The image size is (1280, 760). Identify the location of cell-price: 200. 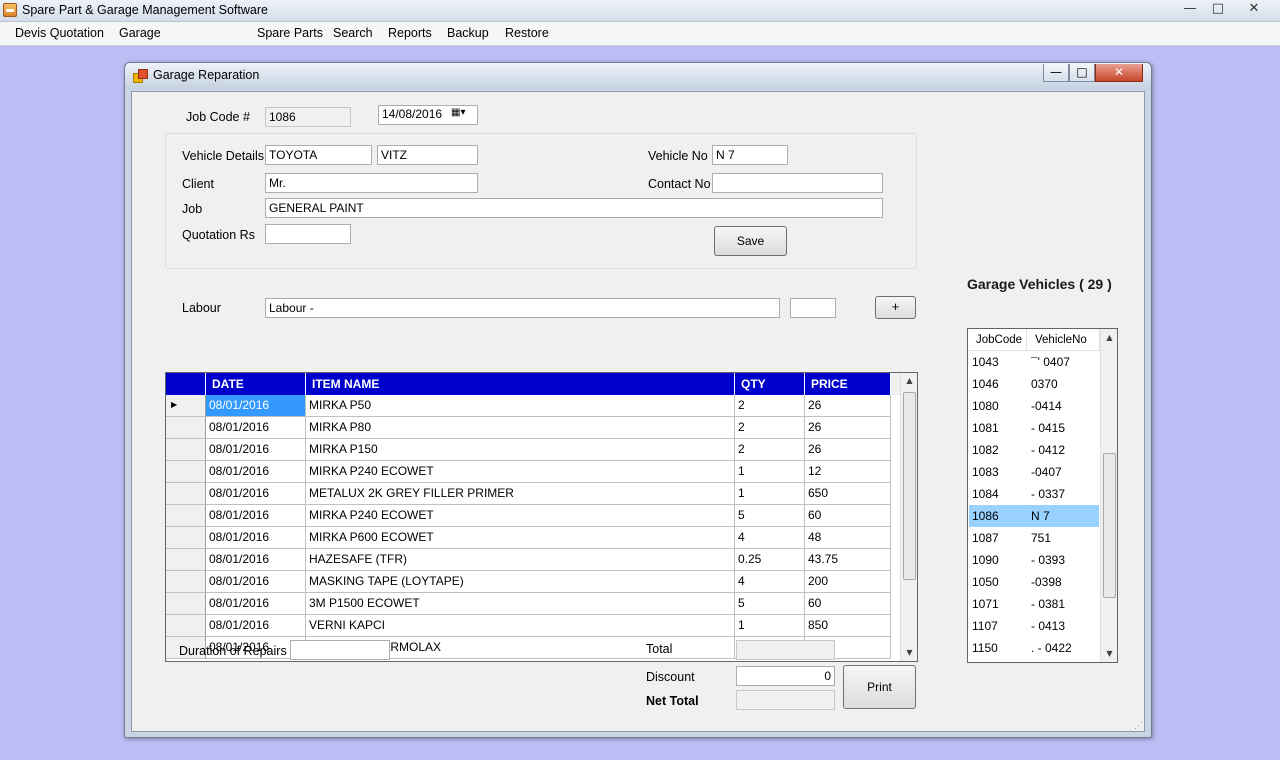
(848, 582).